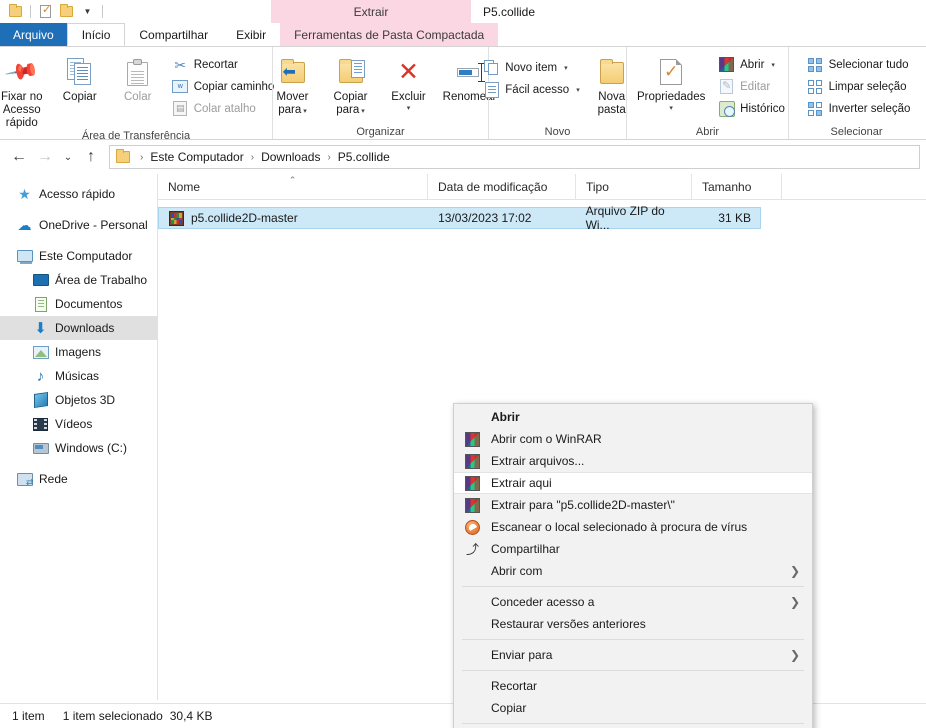 This screenshot has height=728, width=926. I want to click on sidebar-item-onedrive: ☁ OneDrive - Personal, so click(78, 225).